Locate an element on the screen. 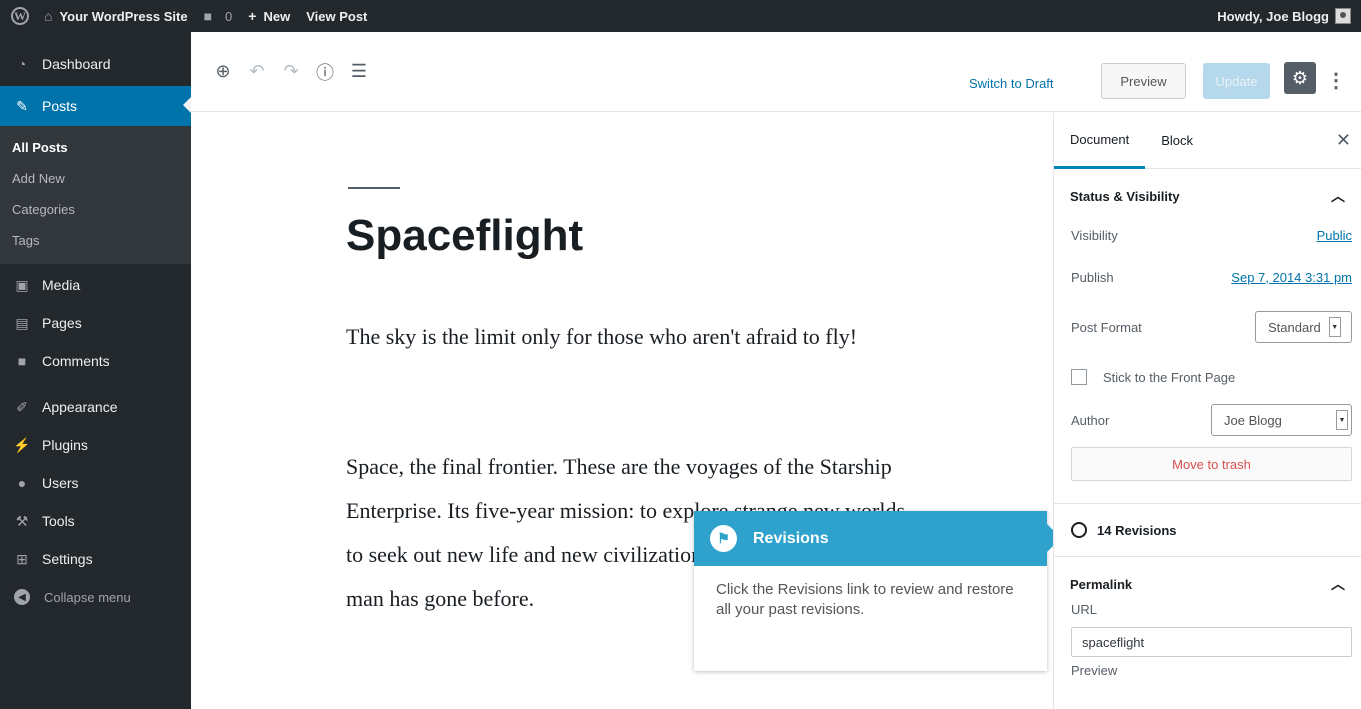 The width and height of the screenshot is (1361, 709). settings-tabs: Document Block ✕ is located at coordinates (1207, 141).